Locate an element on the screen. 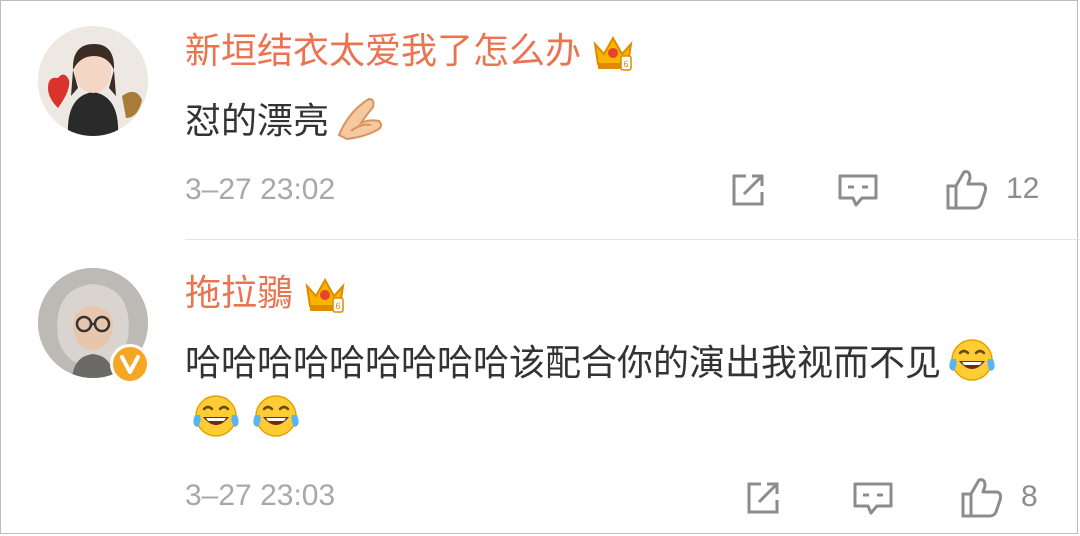 The height and width of the screenshot is (536, 1080). comment-header: 新垣结衣太爱我了怎么办 6 is located at coordinates (410, 52).